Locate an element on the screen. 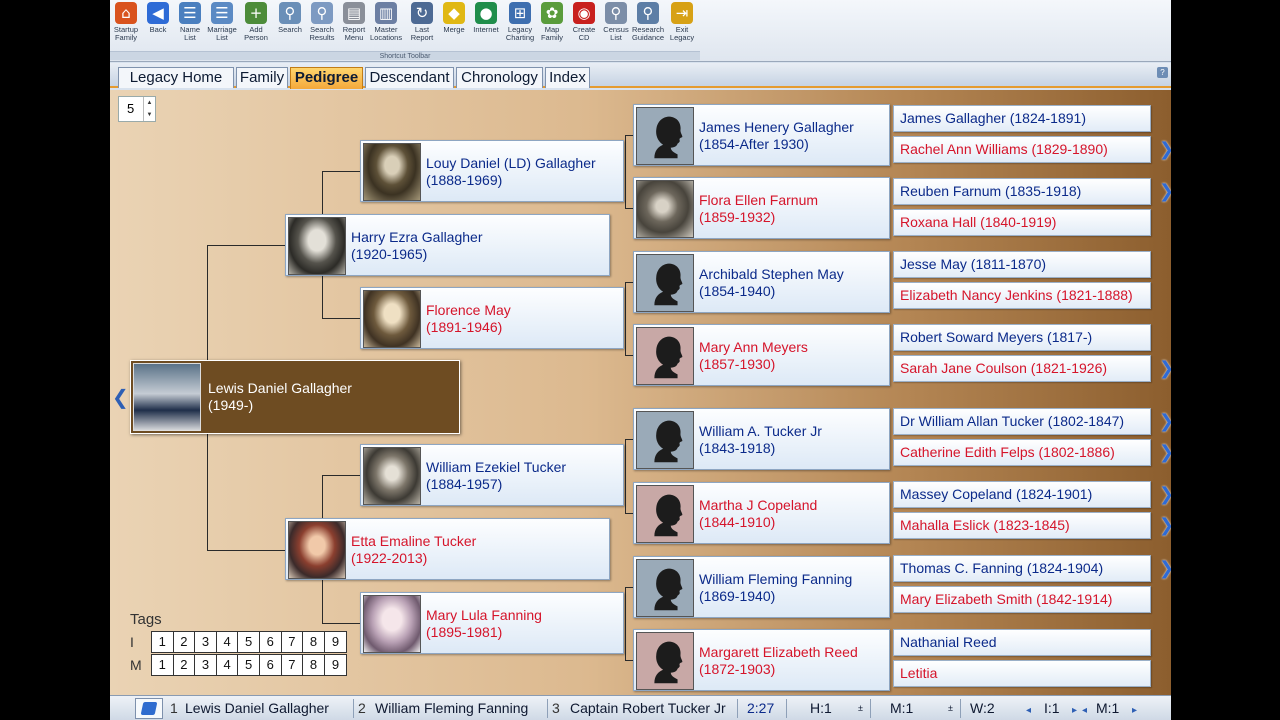 This screenshot has height=720, width=1280. toolbar-button-5: ⚲ Search is located at coordinates (290, 26).